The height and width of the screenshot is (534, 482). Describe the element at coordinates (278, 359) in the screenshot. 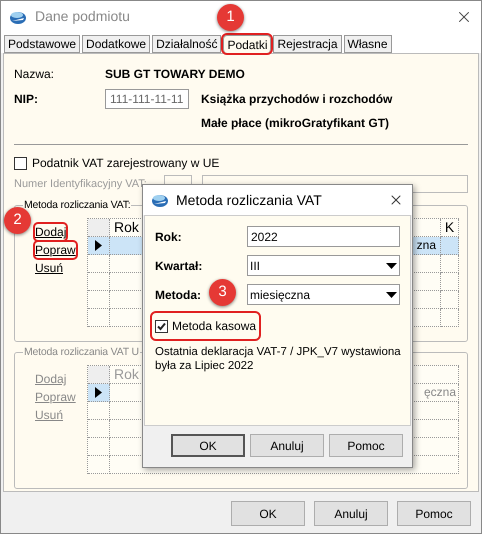

I see `info-text: Ostatnia deklaracja VAT-7 / JPK_V7 wystawiona była za Lipiec 2022` at that location.